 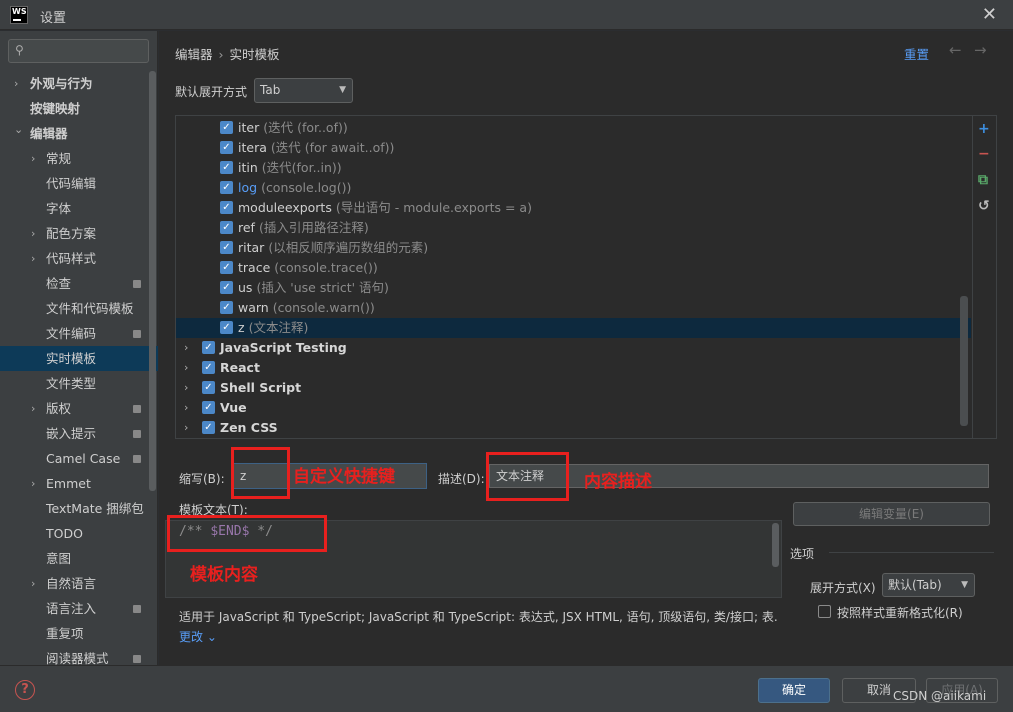 What do you see at coordinates (79, 483) in the screenshot?
I see `sidebar-item: › Emmet` at bounding box center [79, 483].